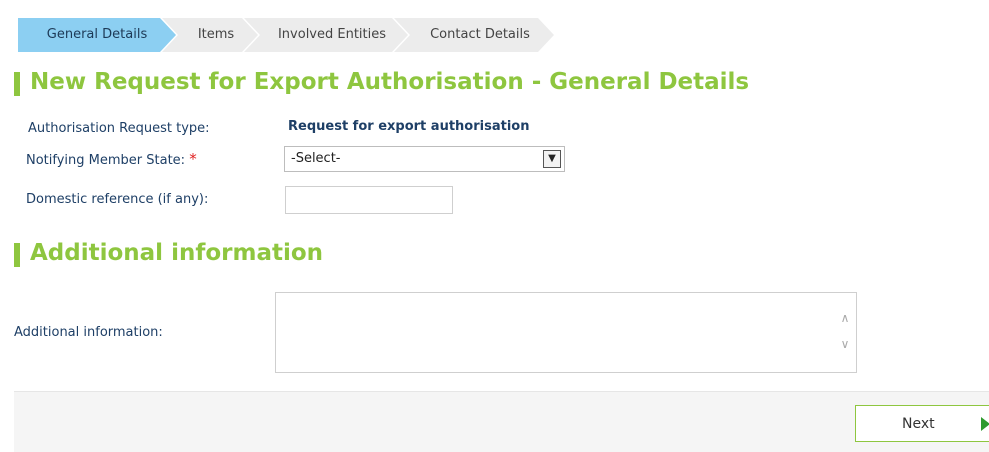 Image resolution: width=989 pixels, height=452 pixels. What do you see at coordinates (369, 200) in the screenshot?
I see `domestic-ref-input` at bounding box center [369, 200].